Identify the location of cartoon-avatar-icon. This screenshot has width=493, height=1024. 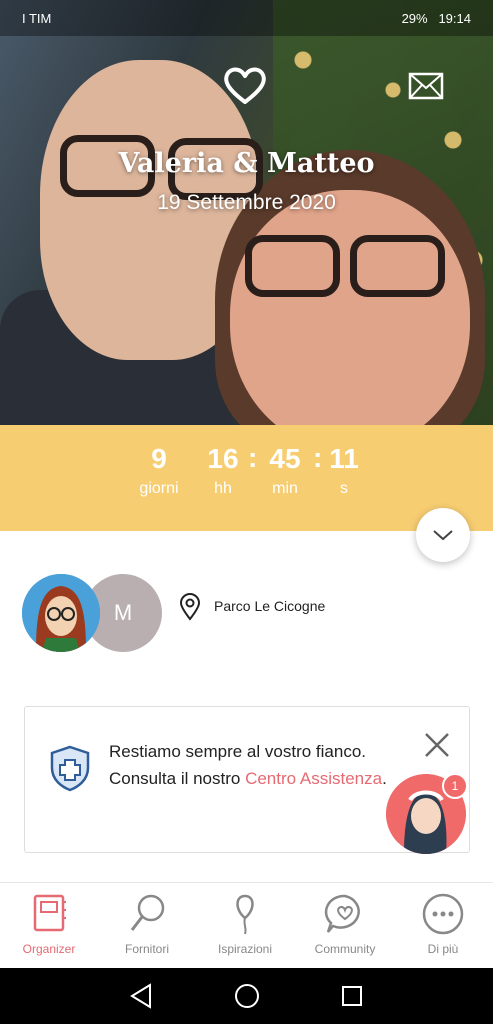
(61, 613).